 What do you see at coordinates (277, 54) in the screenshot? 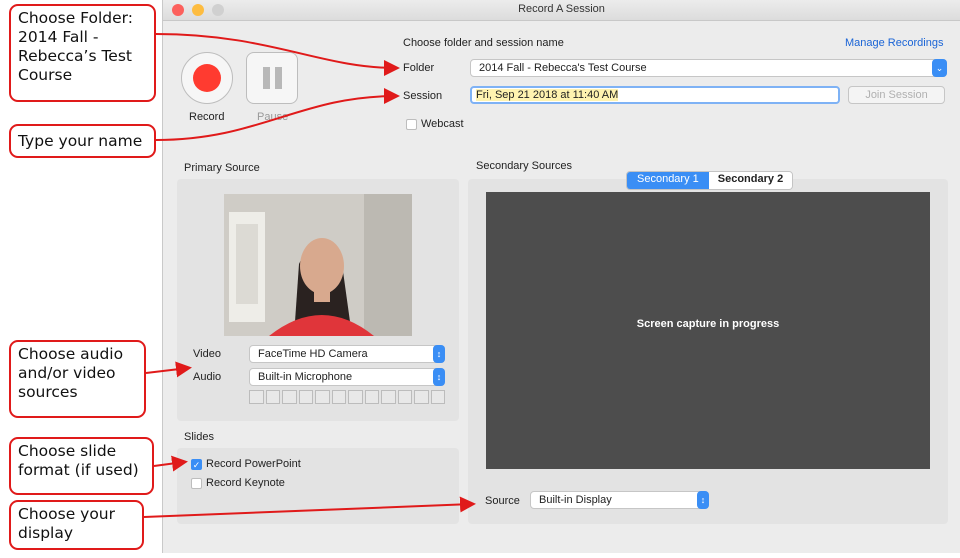
I see `arrow-folder` at bounding box center [277, 54].